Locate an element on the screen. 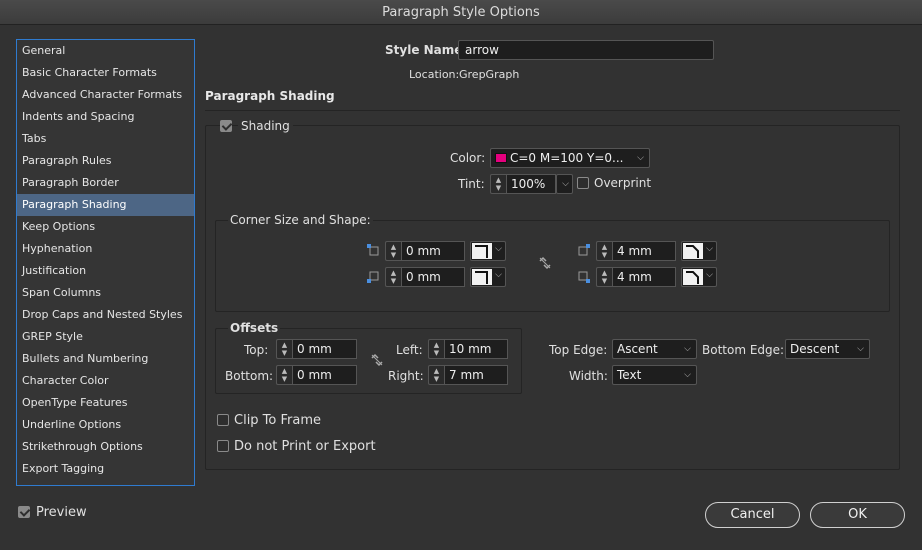 The height and width of the screenshot is (550, 922). color-dropdown: C=0 M=100 Y=0... ⌵ is located at coordinates (570, 158).